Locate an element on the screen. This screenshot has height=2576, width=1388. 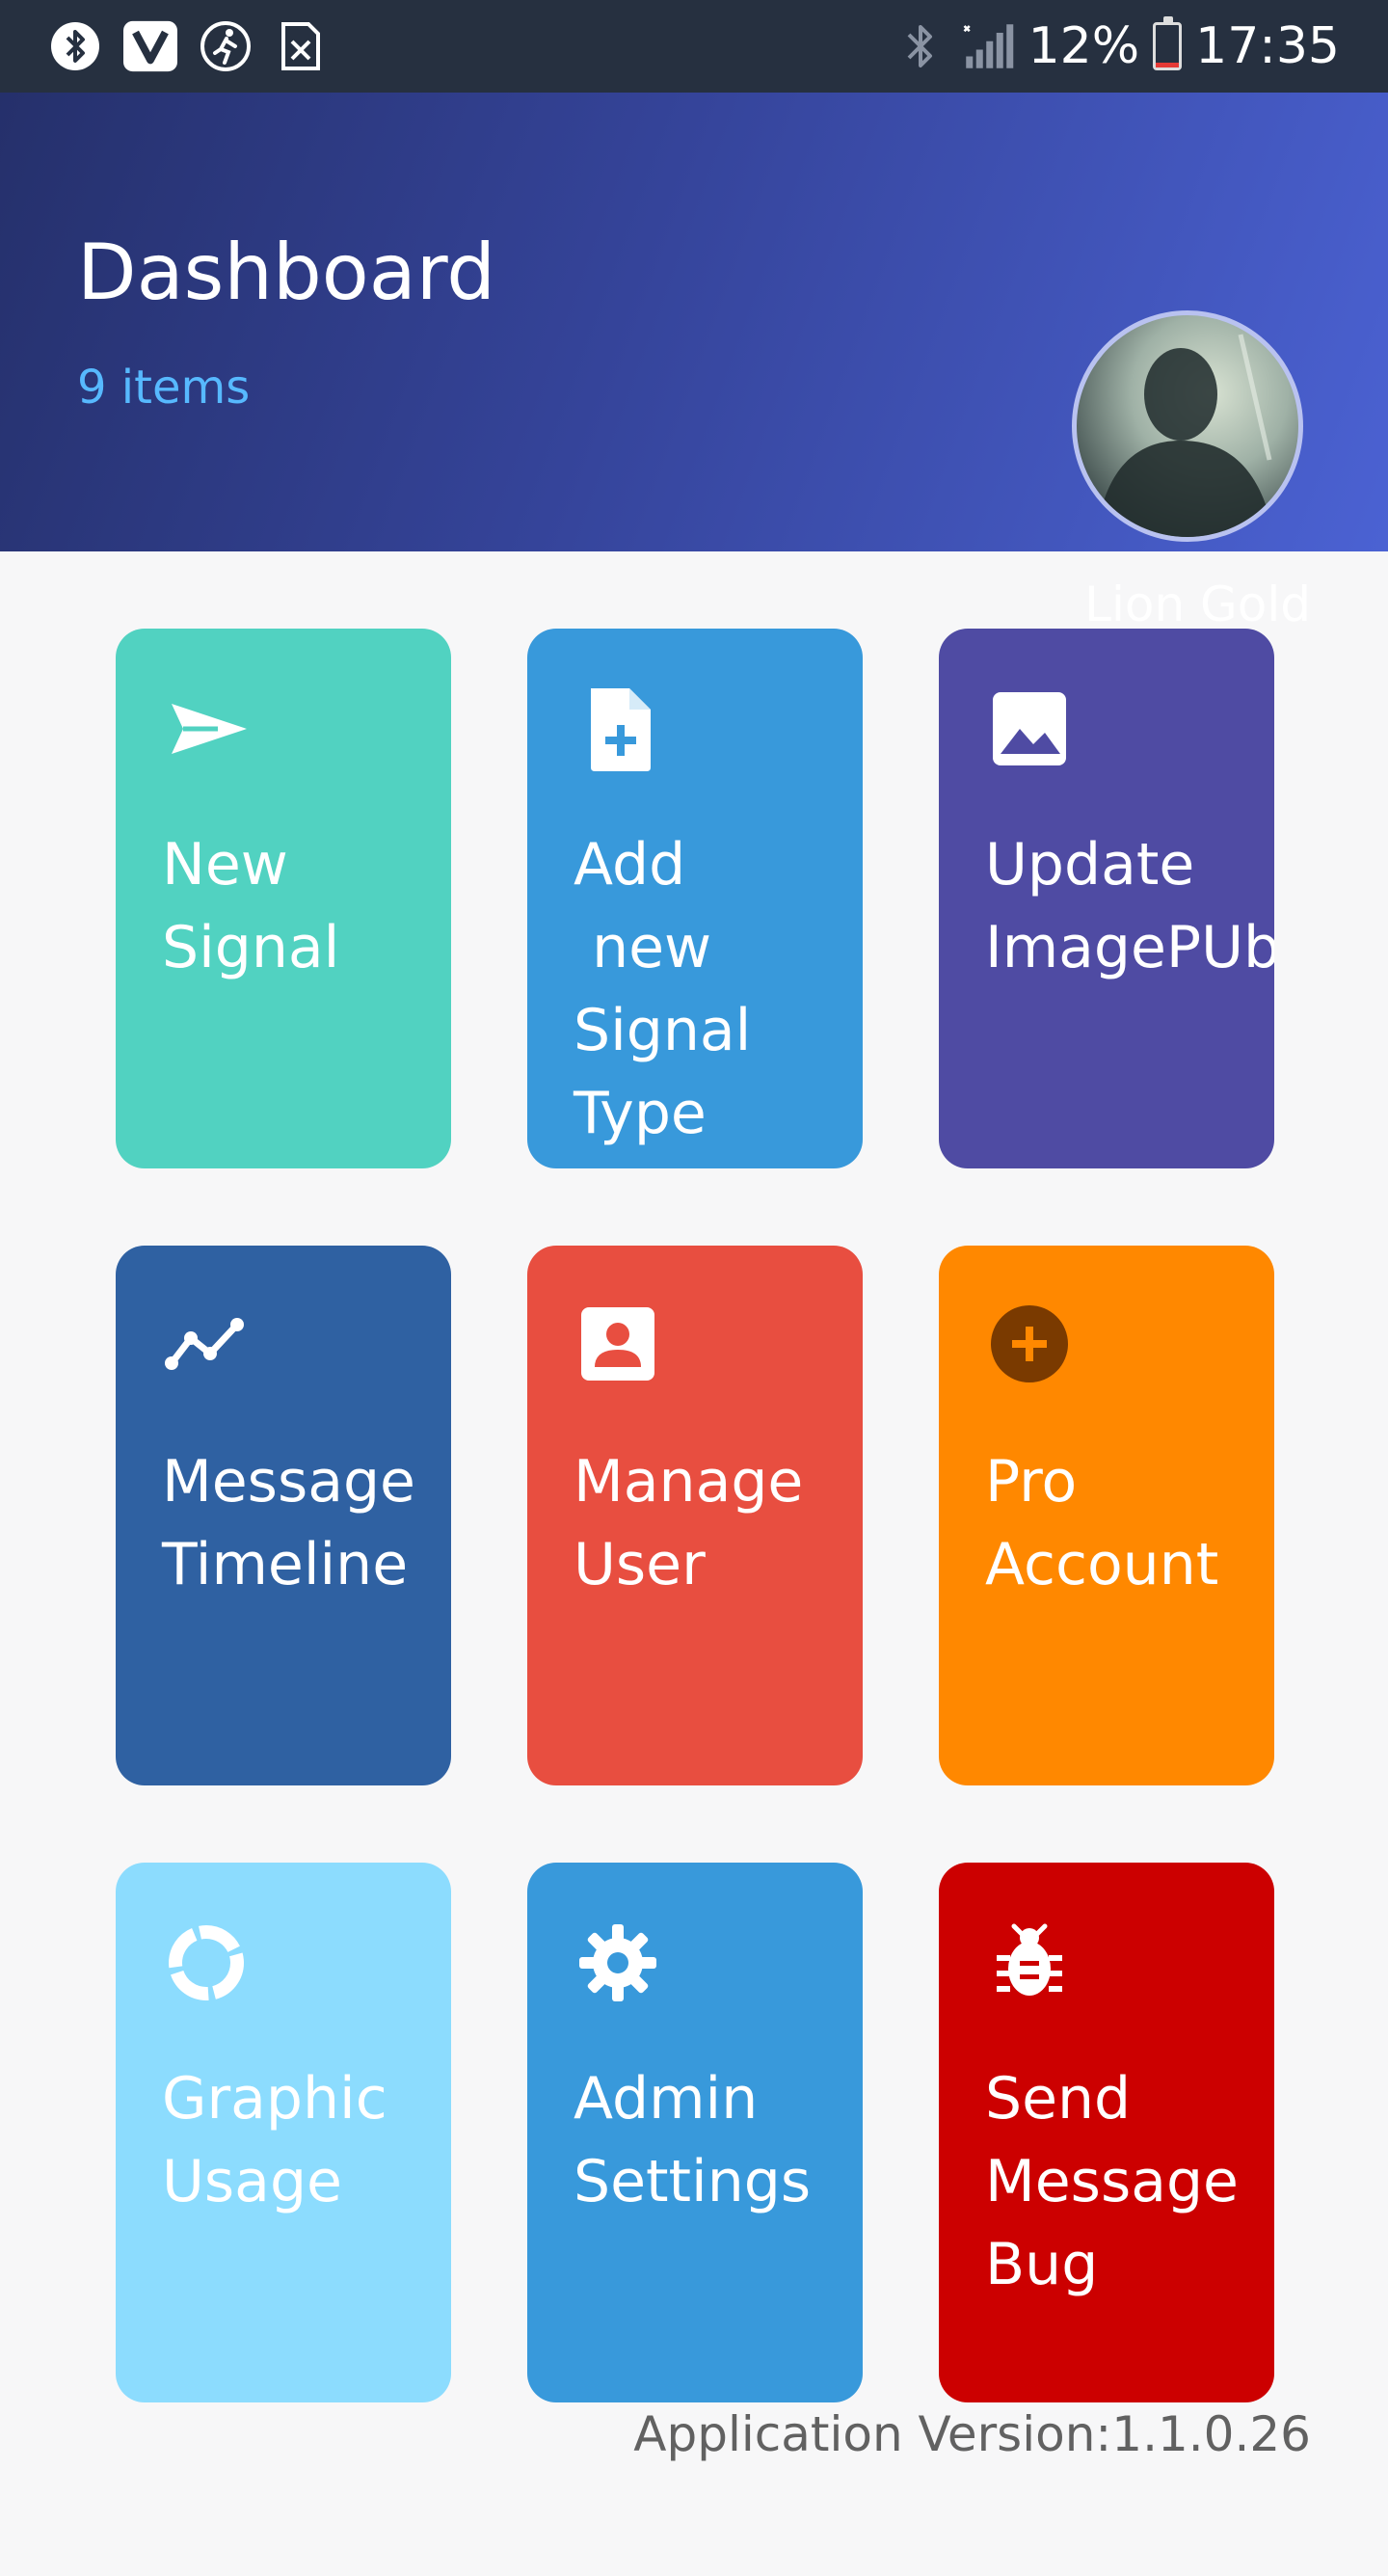
bug-icon is located at coordinates (1031, 1963).